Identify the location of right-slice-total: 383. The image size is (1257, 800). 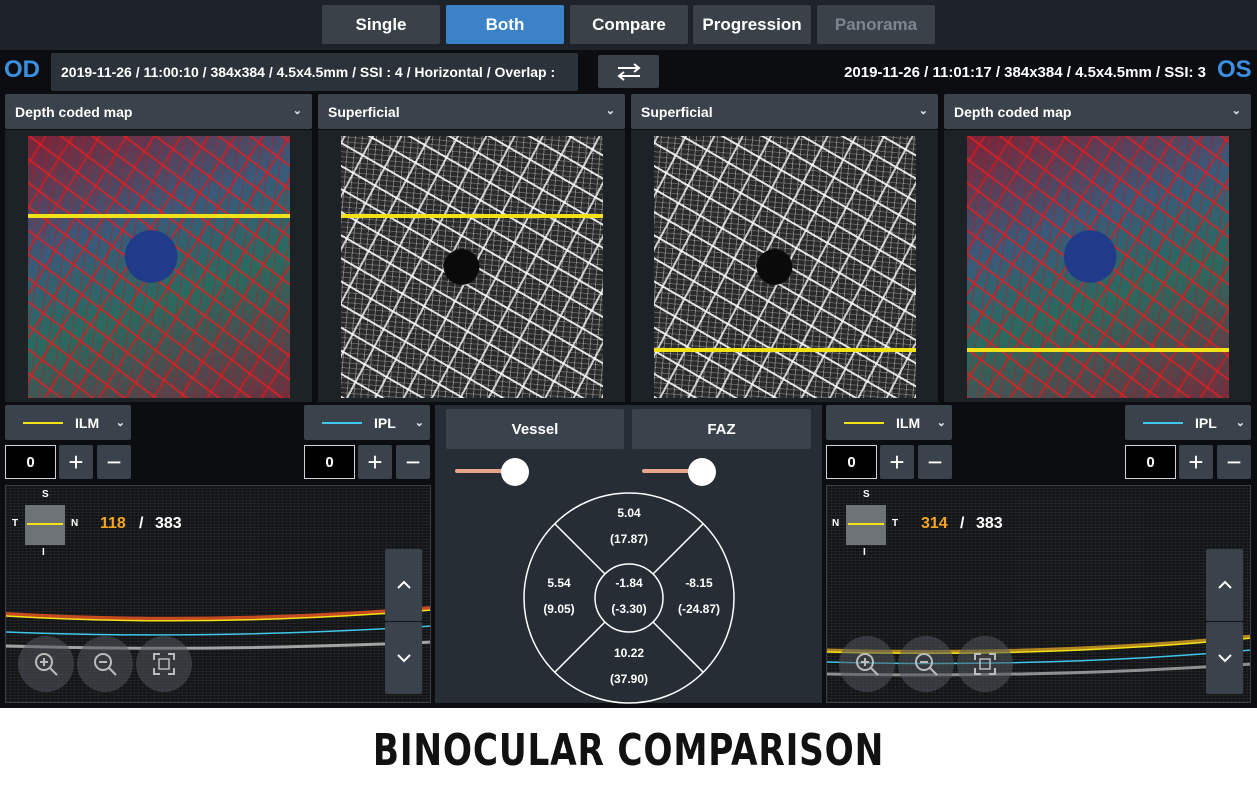
(989, 523).